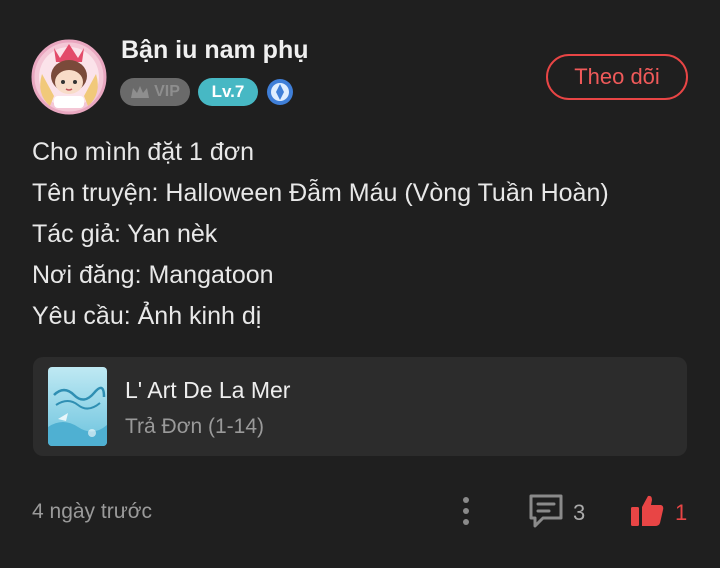 The width and height of the screenshot is (720, 568). I want to click on avatar, so click(69, 75).